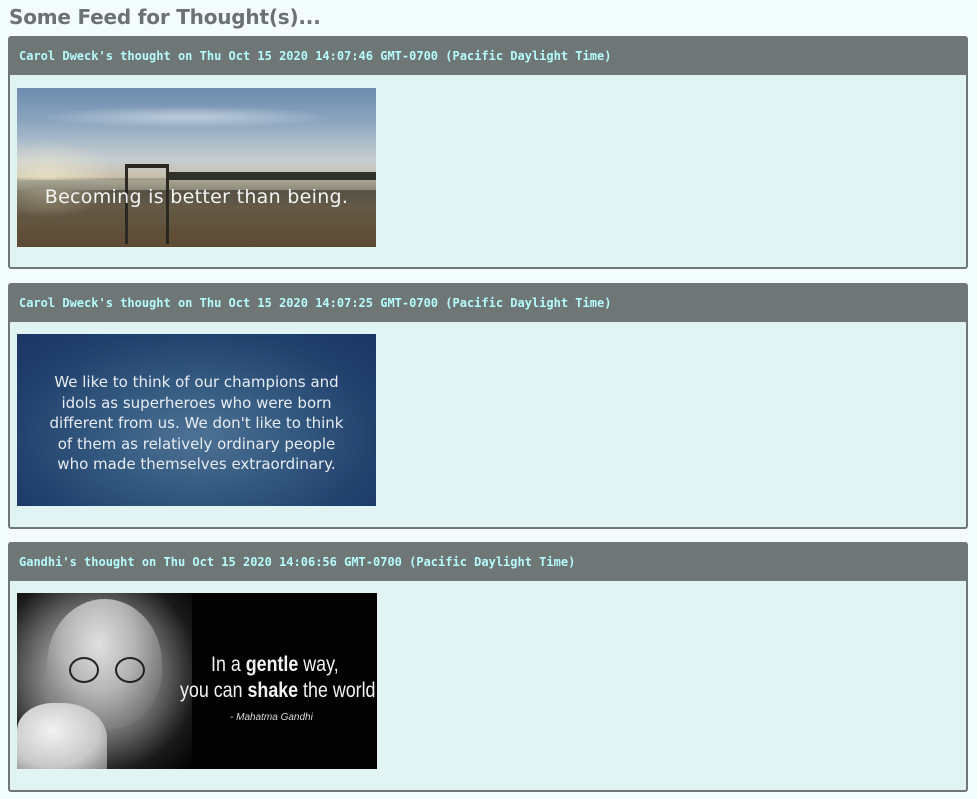  I want to click on quote-line: of them as relatively ordinary people, so click(196, 443).